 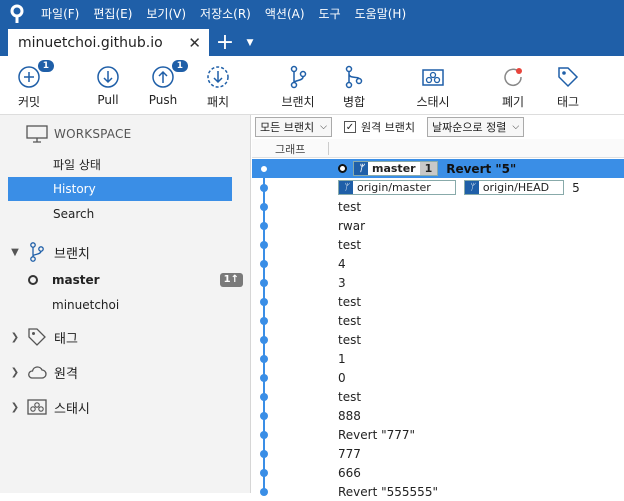 I want to click on commit-row: ᛘ origin/master ᛘ origin/HEAD 5, so click(x=438, y=187).